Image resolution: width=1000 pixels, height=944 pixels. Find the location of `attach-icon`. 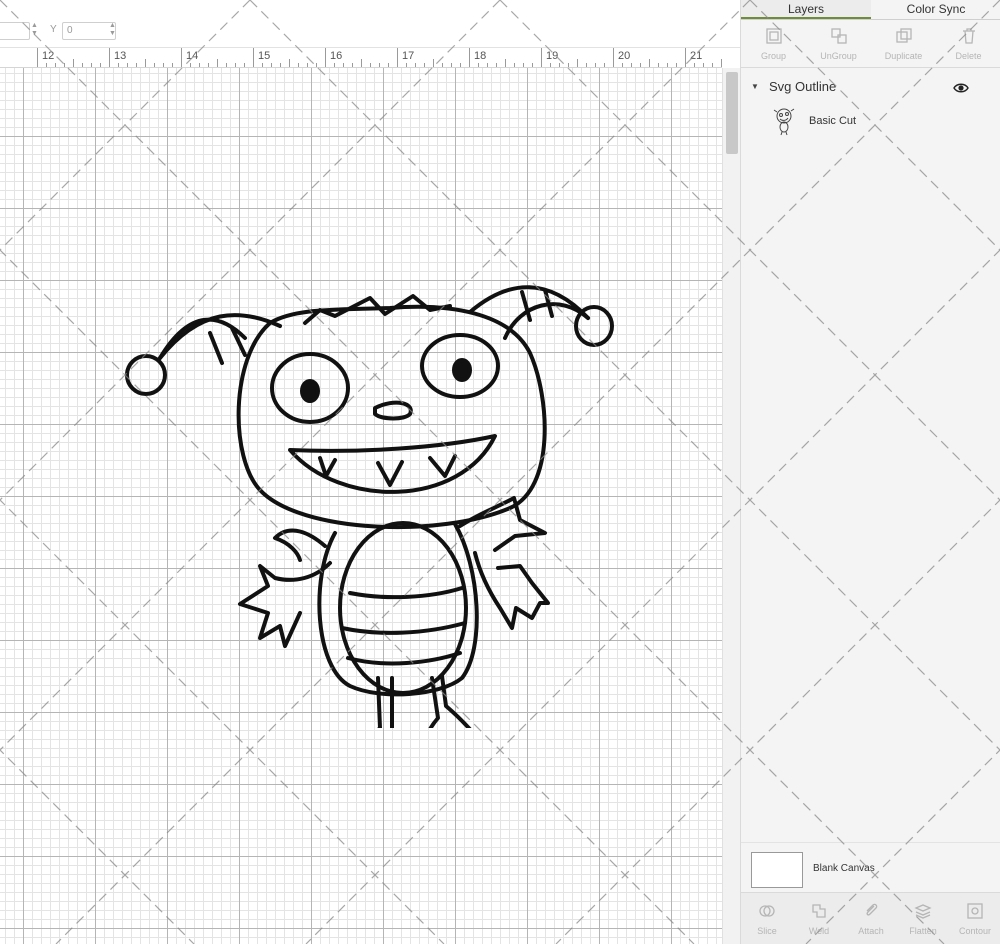

attach-icon is located at coordinates (872, 909).